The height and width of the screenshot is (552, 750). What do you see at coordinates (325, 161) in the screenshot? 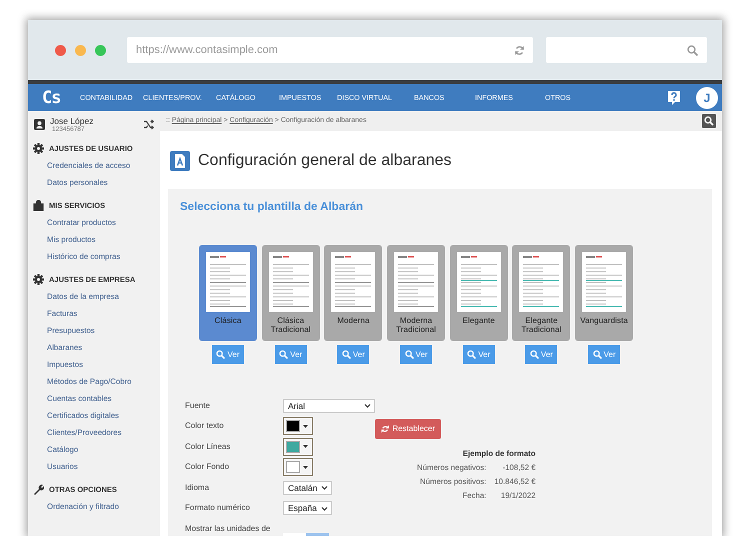
I see `page-title: Configuración general de albaranes` at bounding box center [325, 161].